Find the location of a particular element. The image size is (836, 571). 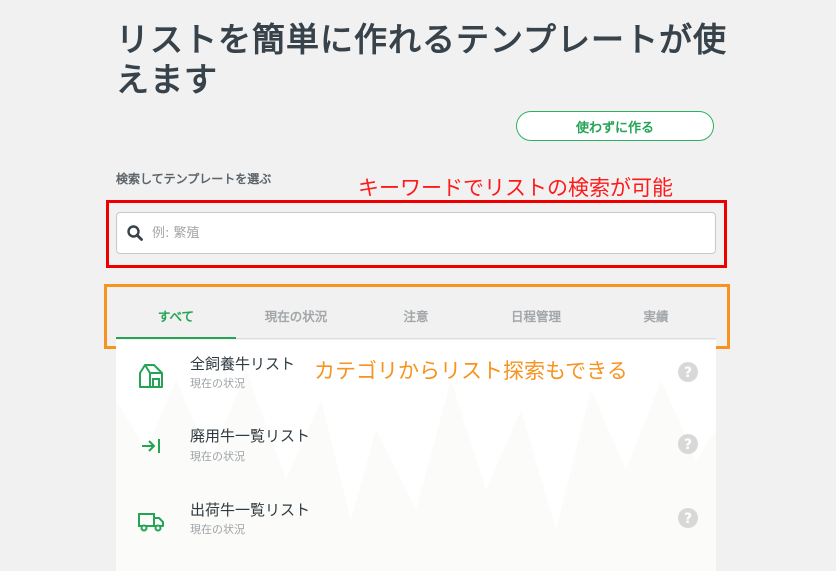

template-title: 廃用牛一覧リスト is located at coordinates (250, 436).